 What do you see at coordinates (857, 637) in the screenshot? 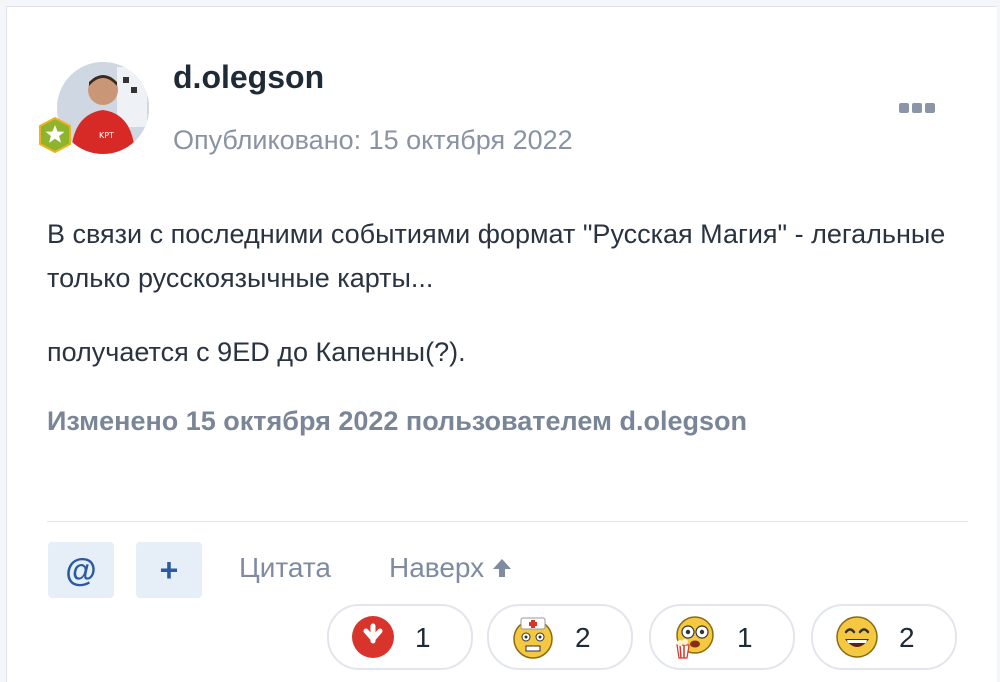
I see `grinning-face-icon` at bounding box center [857, 637].